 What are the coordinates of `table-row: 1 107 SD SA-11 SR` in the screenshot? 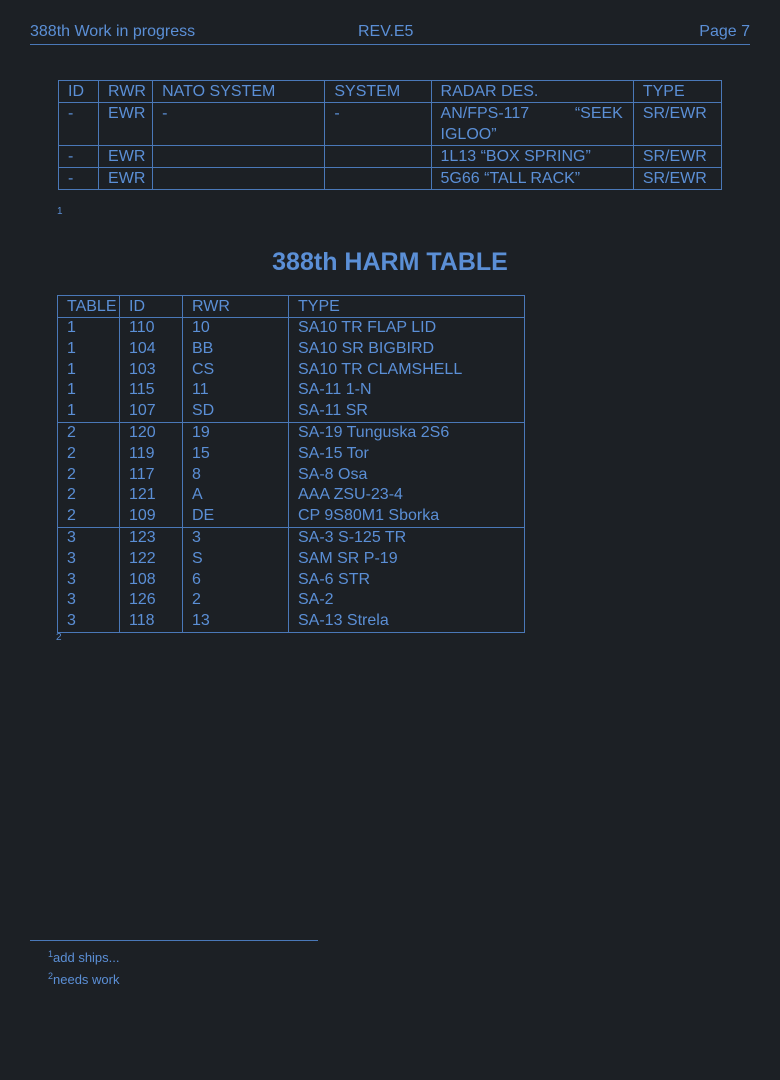 It's located at (291, 412).